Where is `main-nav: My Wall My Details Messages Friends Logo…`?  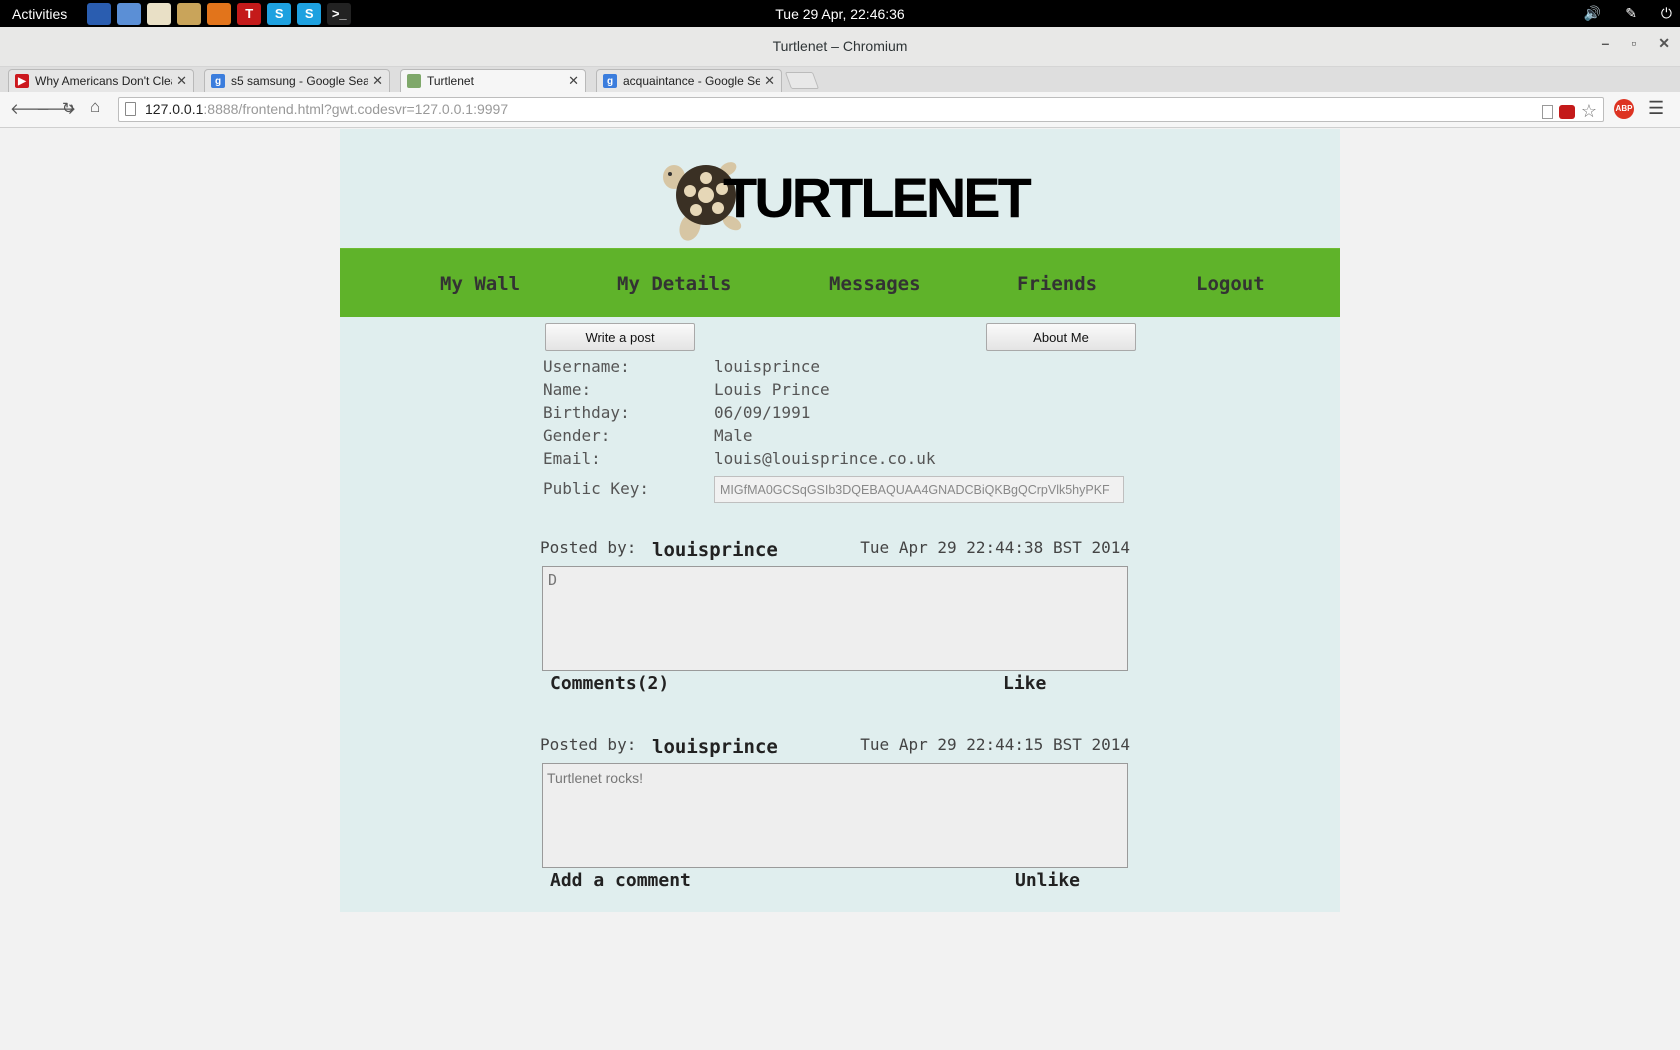
main-nav: My Wall My Details Messages Friends Logo… is located at coordinates (840, 282).